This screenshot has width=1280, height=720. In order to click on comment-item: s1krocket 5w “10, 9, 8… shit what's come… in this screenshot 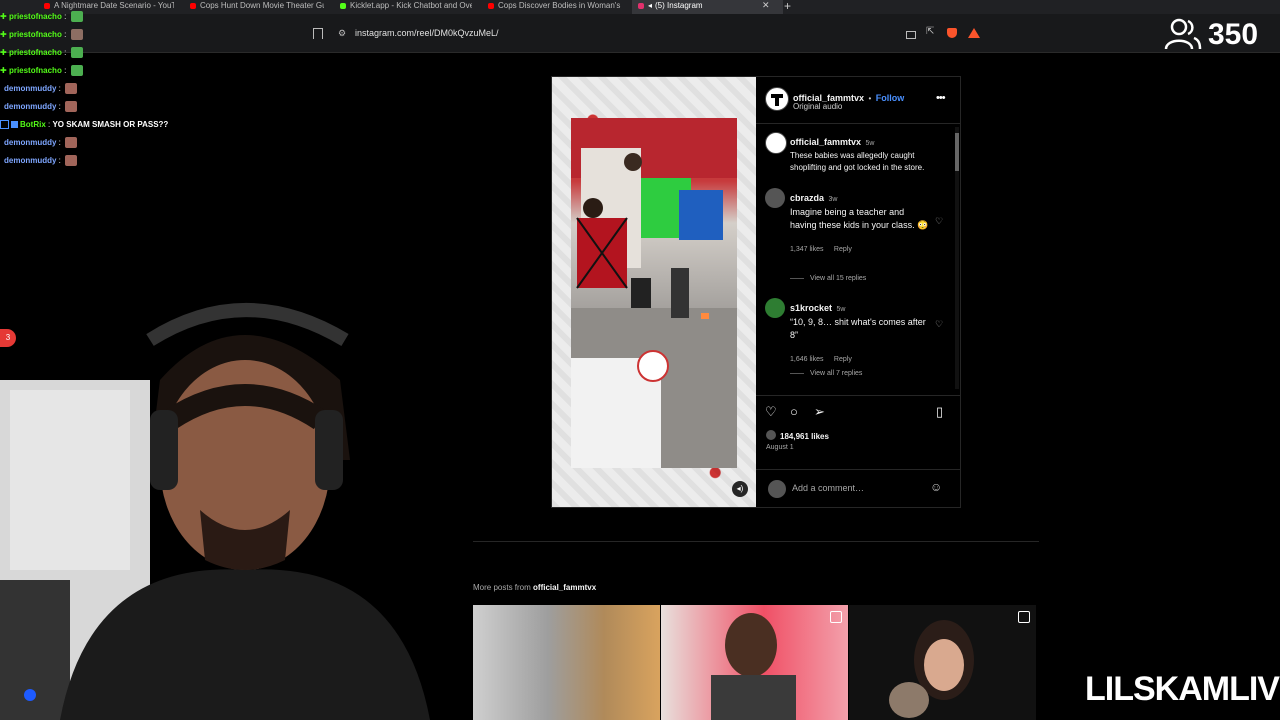, I will do `click(860, 332)`.